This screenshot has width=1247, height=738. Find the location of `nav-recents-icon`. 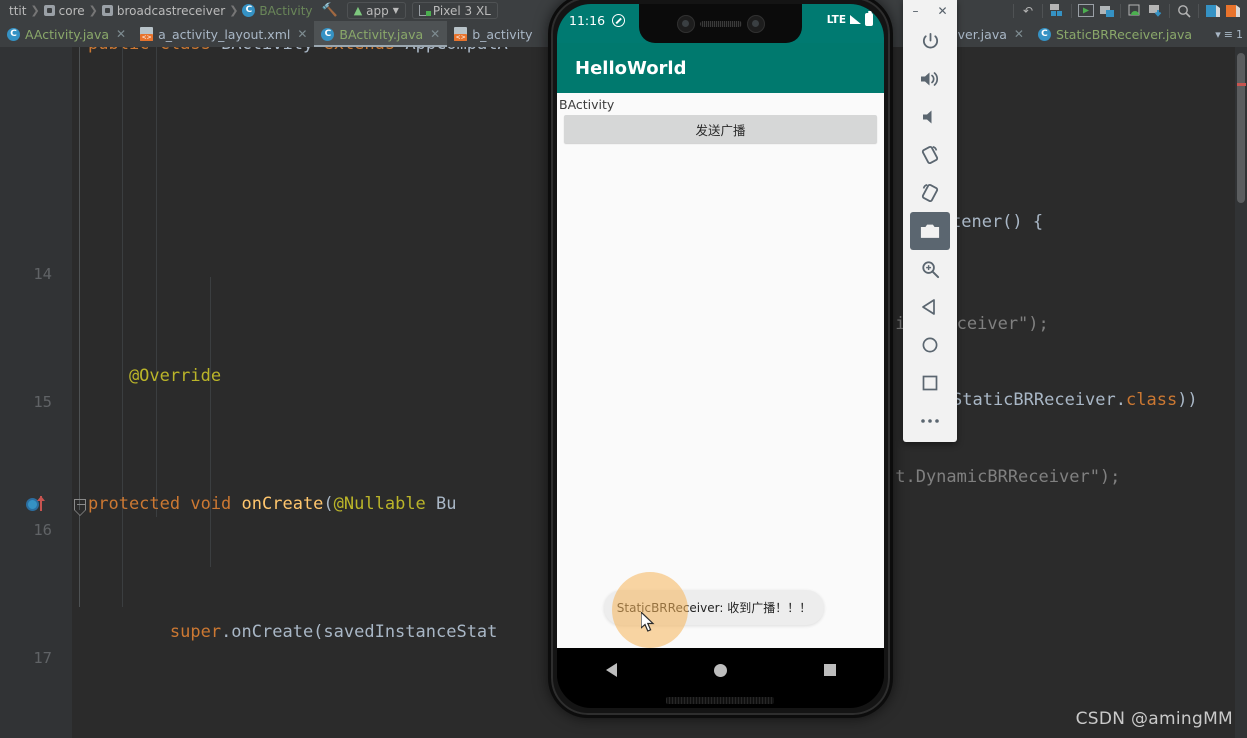

nav-recents-icon is located at coordinates (829, 670).